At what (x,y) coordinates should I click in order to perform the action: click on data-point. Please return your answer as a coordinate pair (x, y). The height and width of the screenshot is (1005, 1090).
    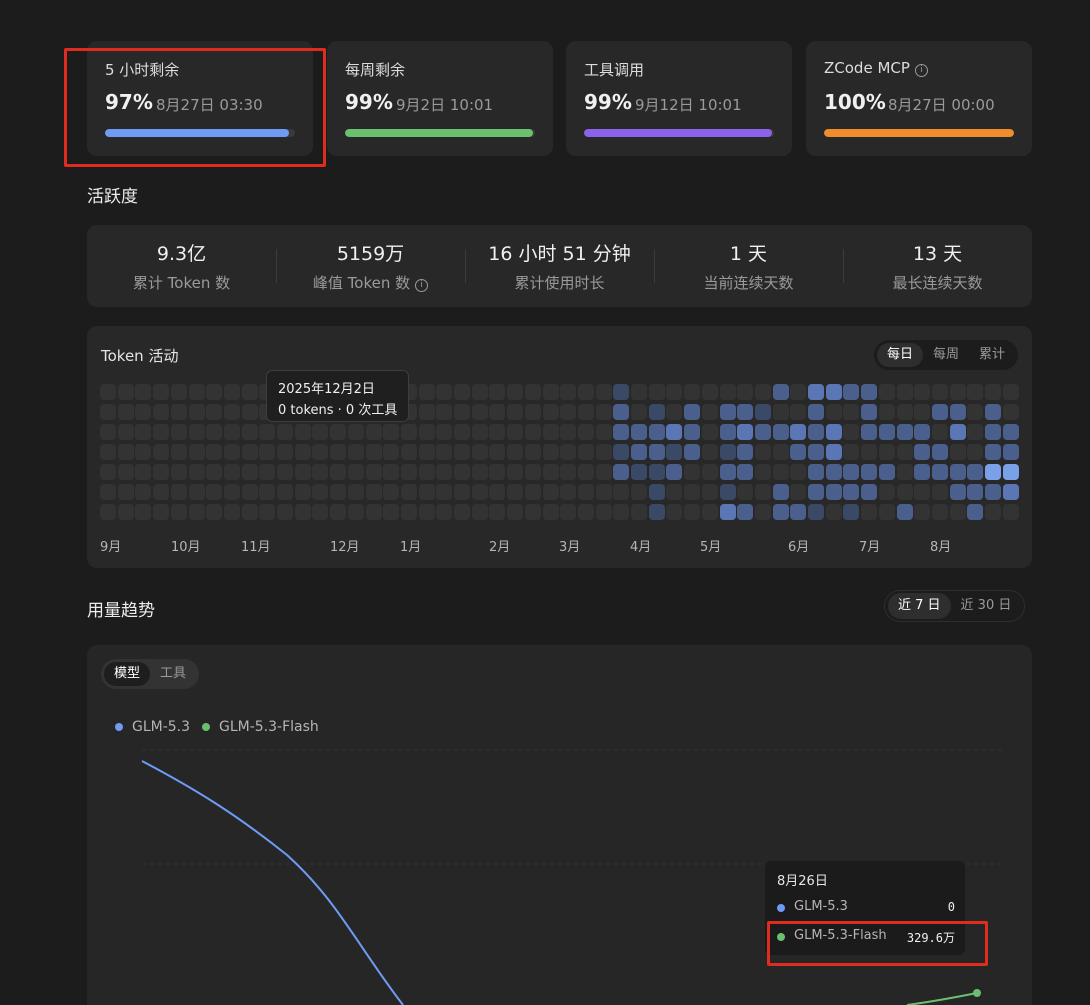
    Looking at the image, I should click on (977, 993).